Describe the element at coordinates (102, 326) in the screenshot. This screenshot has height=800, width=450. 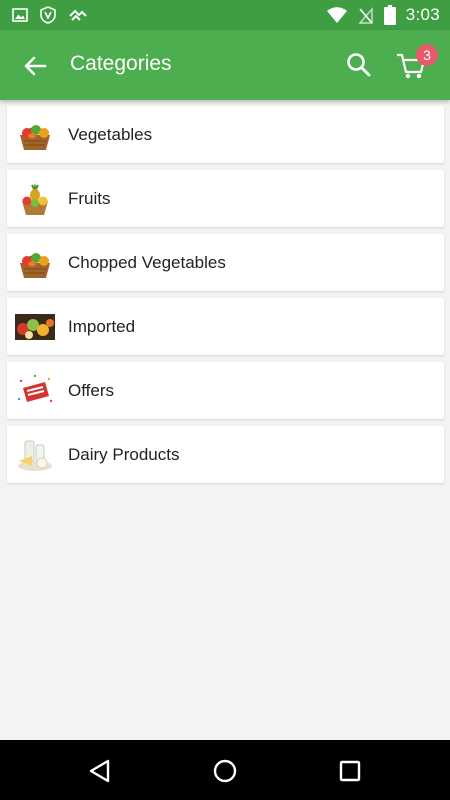
I see `category-label: Imported` at that location.